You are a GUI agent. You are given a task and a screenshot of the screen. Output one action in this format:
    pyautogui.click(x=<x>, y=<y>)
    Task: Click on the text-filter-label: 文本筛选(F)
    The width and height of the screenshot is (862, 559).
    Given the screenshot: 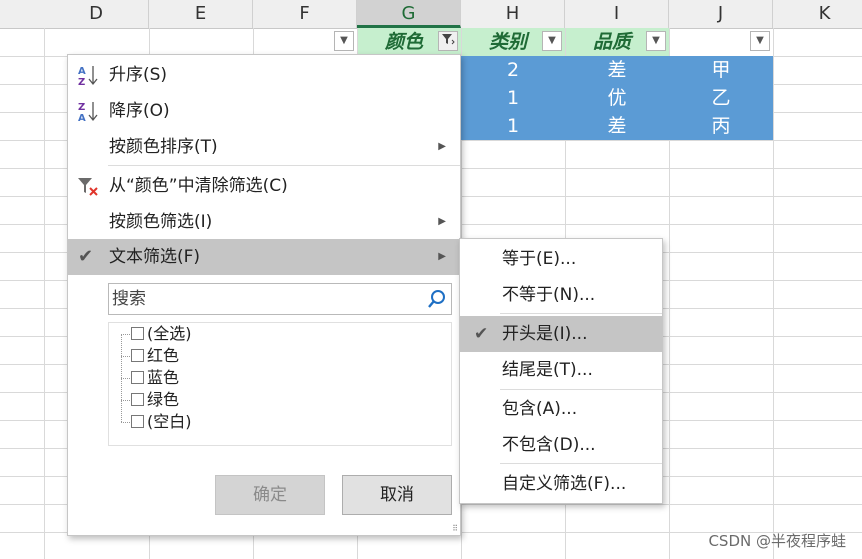 What is the action you would take?
    pyautogui.click(x=155, y=257)
    